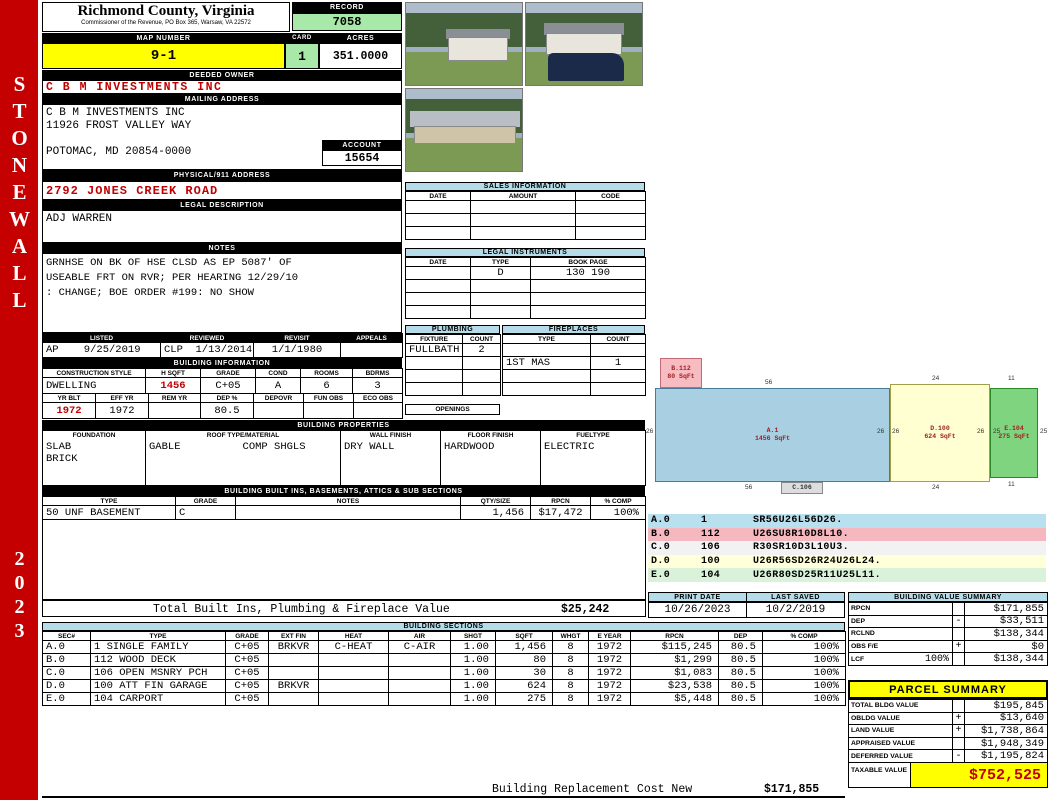  I want to click on cell: DEP %, so click(227, 398).